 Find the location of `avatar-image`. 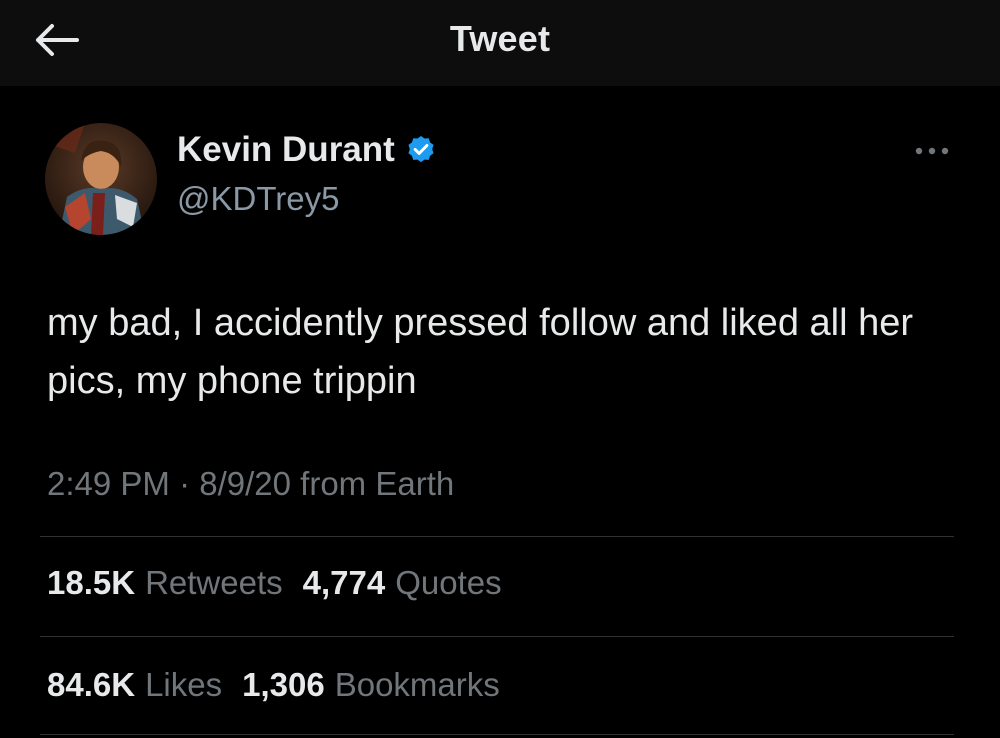

avatar-image is located at coordinates (101, 179).